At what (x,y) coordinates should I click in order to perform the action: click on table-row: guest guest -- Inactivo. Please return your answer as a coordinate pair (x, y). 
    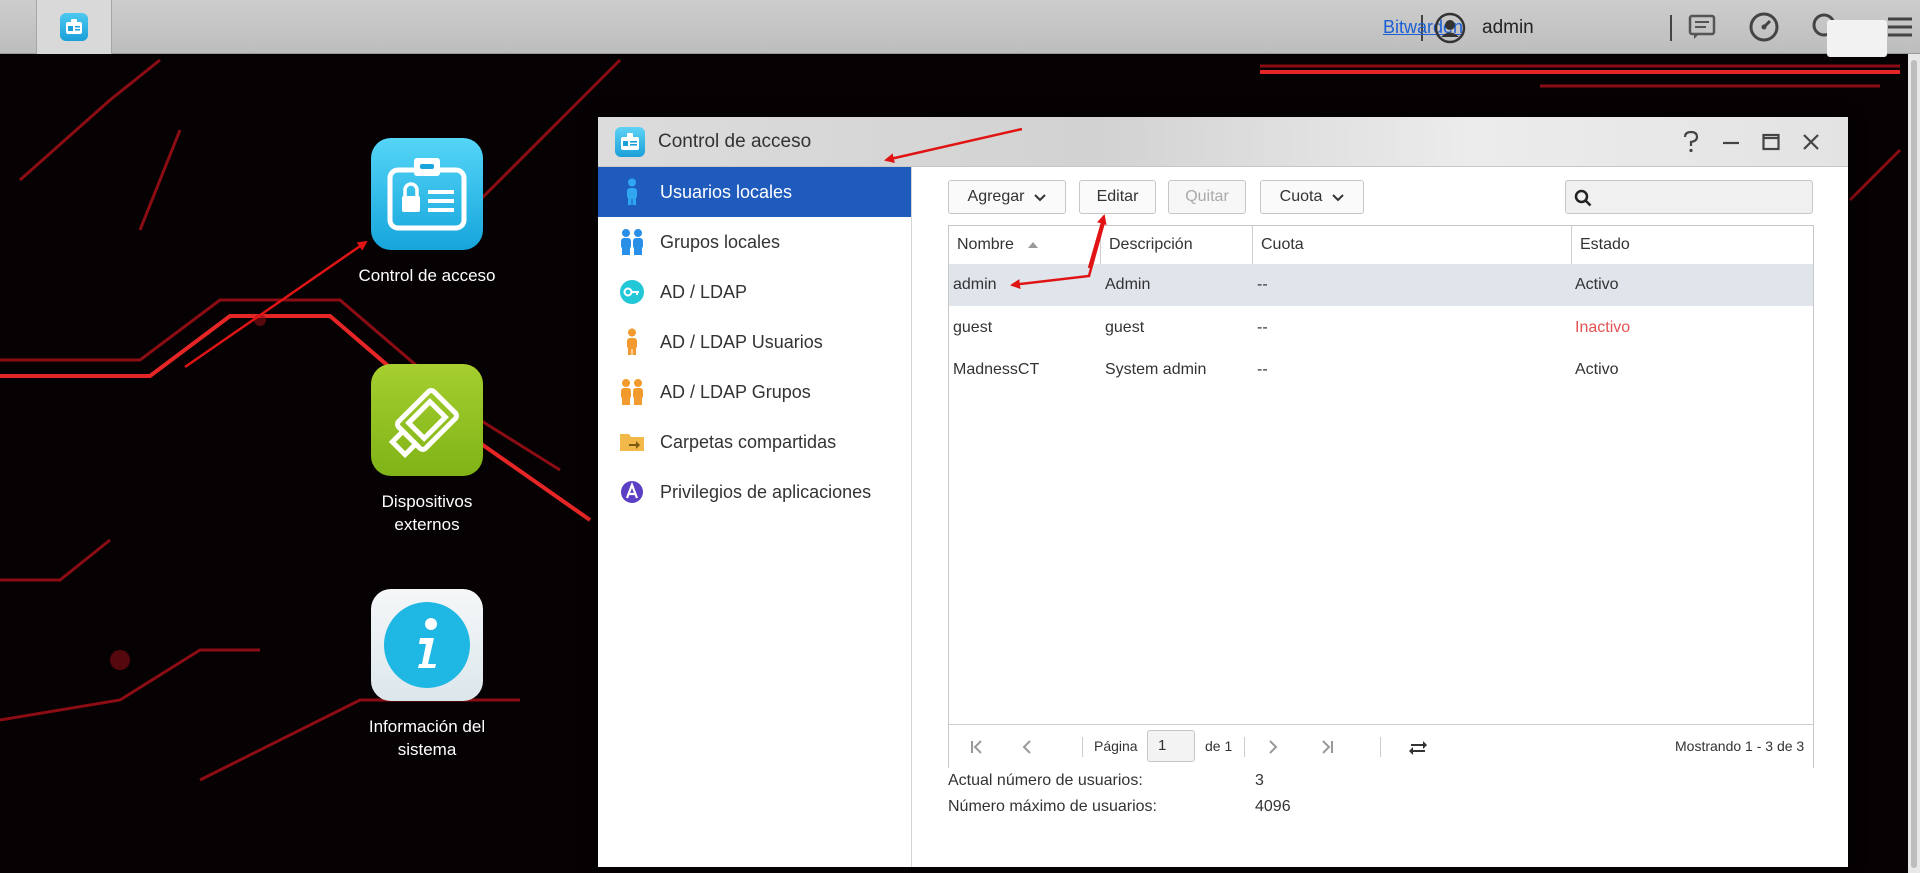
    Looking at the image, I should click on (1381, 328).